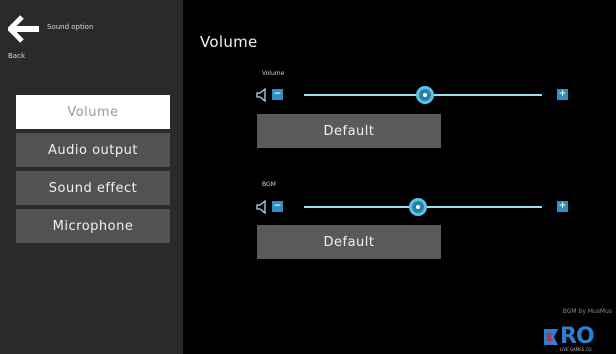 Image resolution: width=616 pixels, height=354 pixels. What do you see at coordinates (551, 337) in the screenshot?
I see `logo-mark-icon` at bounding box center [551, 337].